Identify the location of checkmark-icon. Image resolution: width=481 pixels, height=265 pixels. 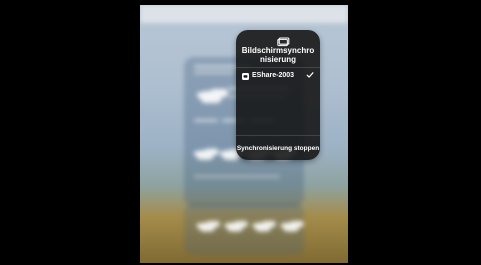
(310, 75).